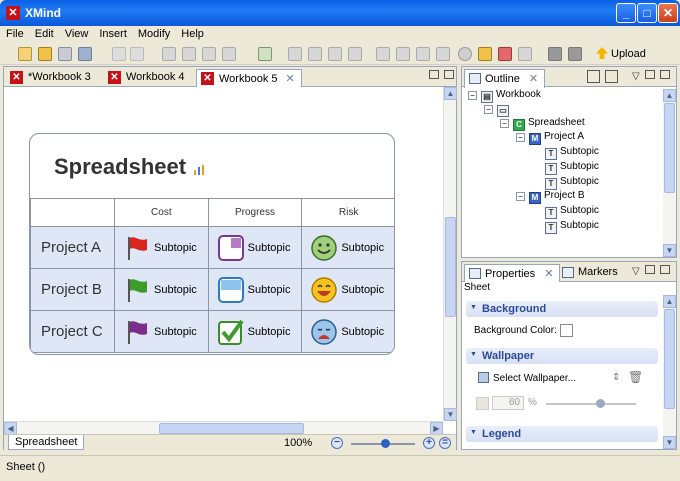 The image size is (680, 481). What do you see at coordinates (550, 138) in the screenshot?
I see `tree-node-project-a: − M Project A` at bounding box center [550, 138].